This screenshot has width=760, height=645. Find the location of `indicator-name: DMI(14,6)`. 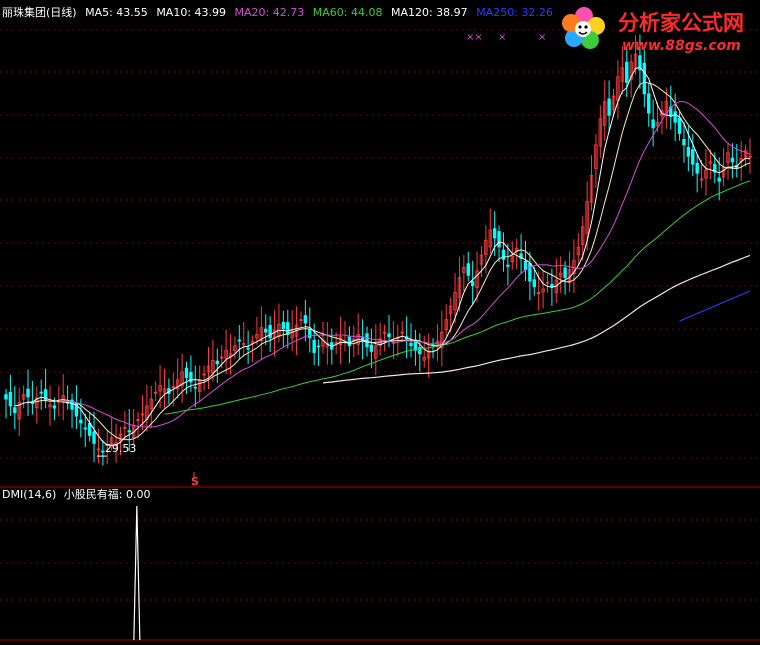

indicator-name: DMI(14,6) is located at coordinates (29, 494).